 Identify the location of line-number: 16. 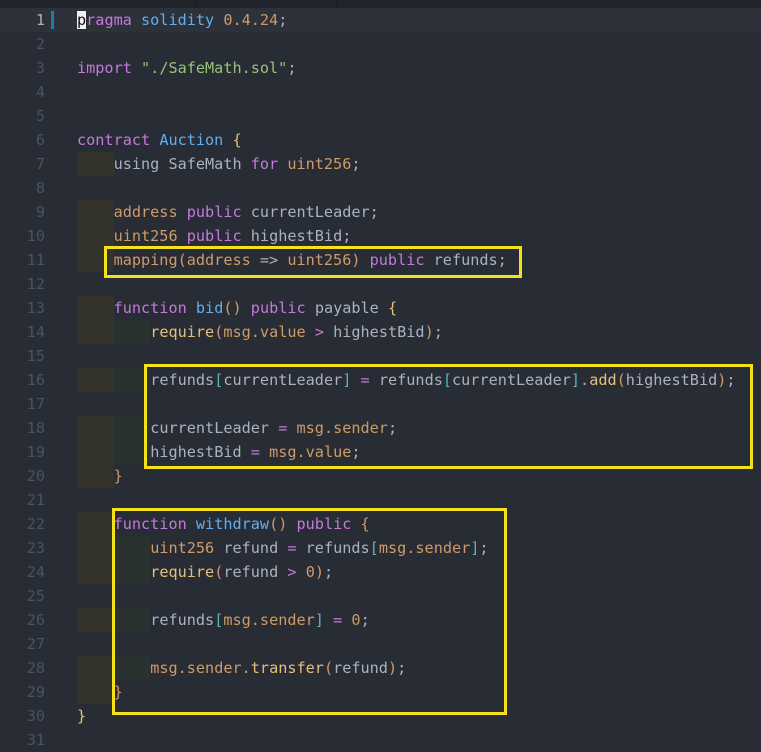
(35, 380).